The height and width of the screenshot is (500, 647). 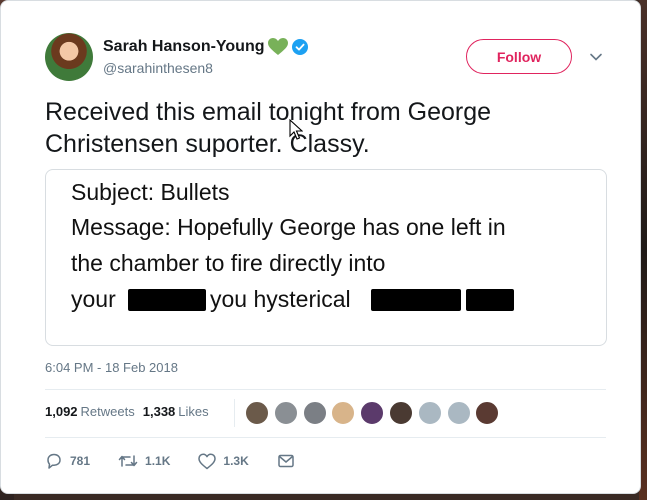 What do you see at coordinates (277, 47) in the screenshot?
I see `green-heart-icon` at bounding box center [277, 47].